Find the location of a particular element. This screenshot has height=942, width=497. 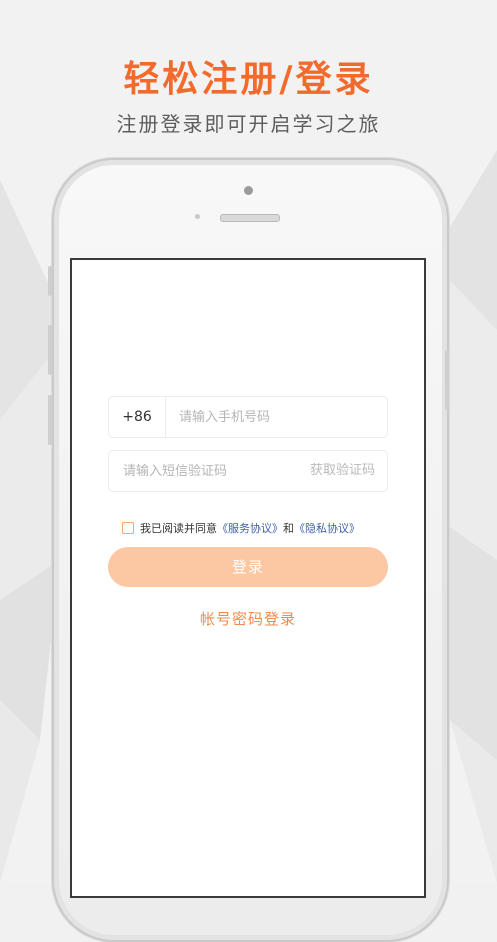

mute-switch is located at coordinates (50, 281).